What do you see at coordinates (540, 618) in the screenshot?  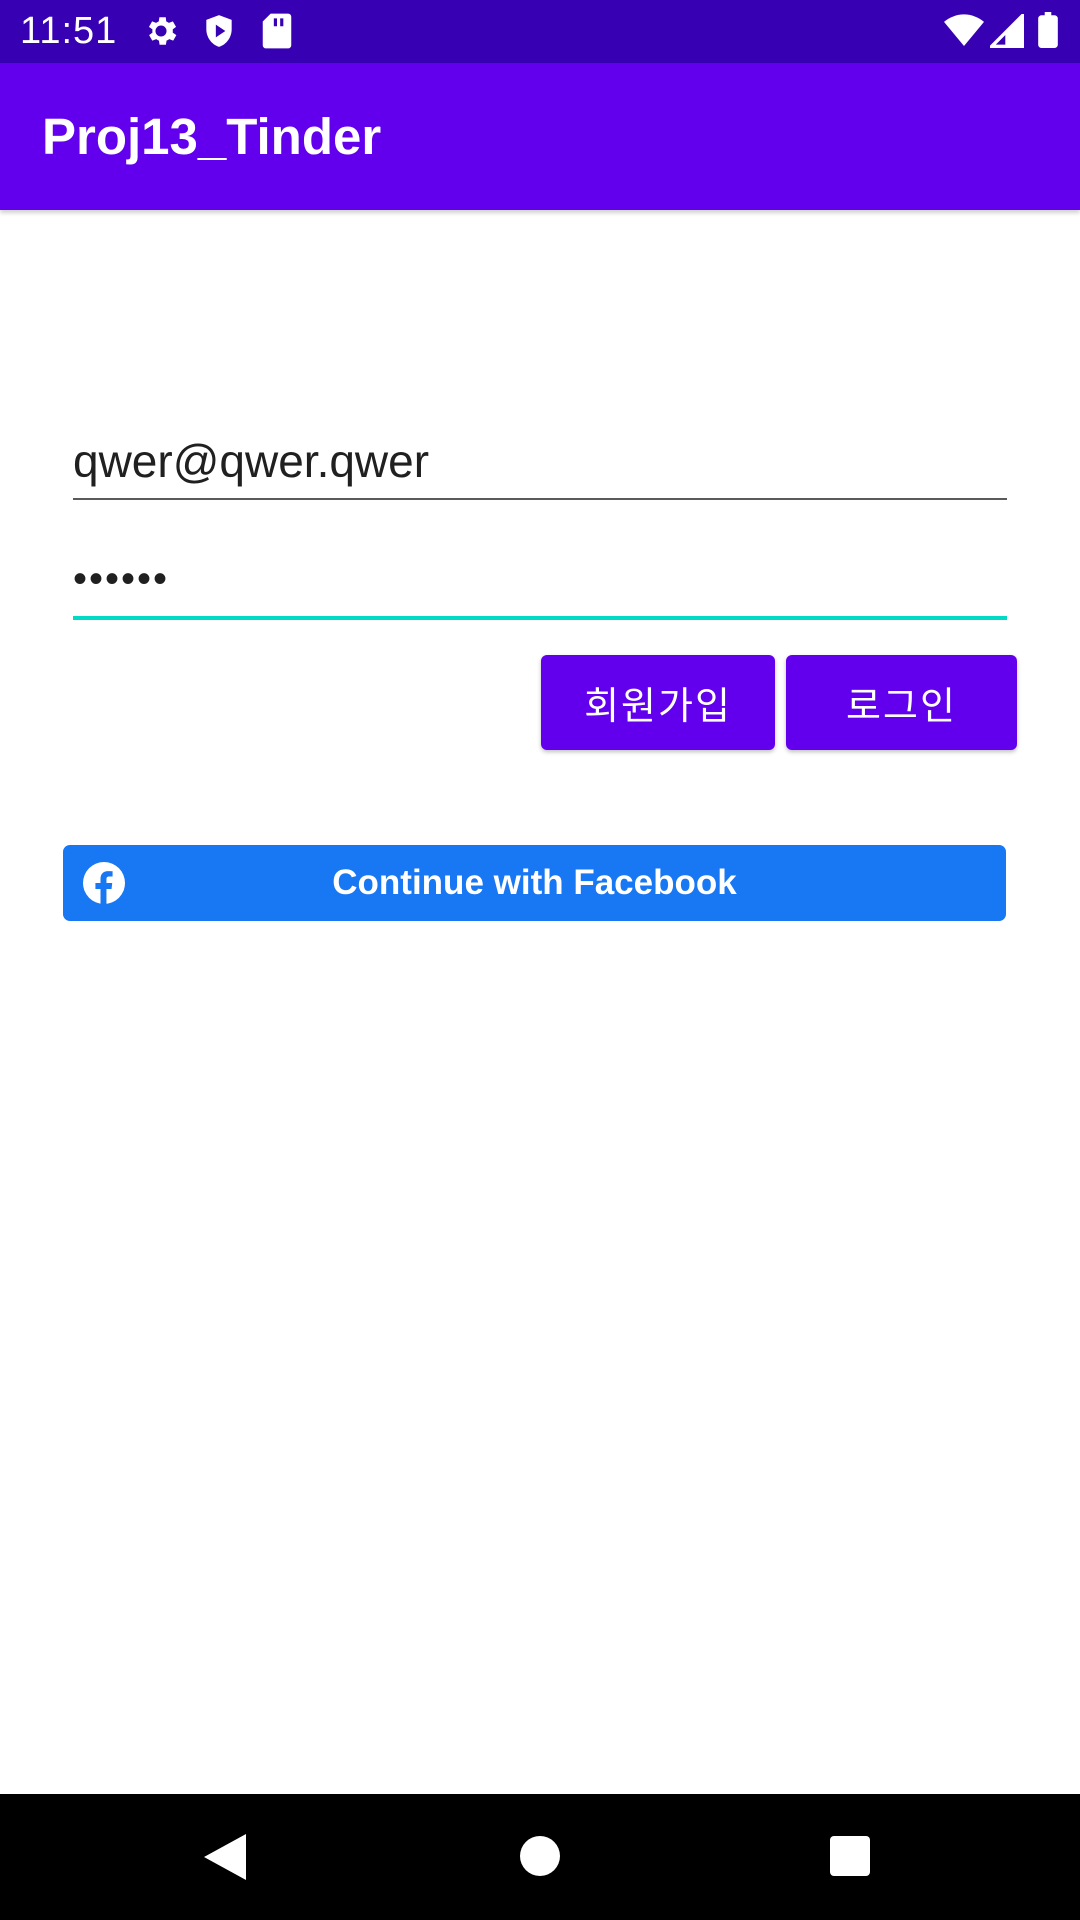 I see `password-underline` at bounding box center [540, 618].